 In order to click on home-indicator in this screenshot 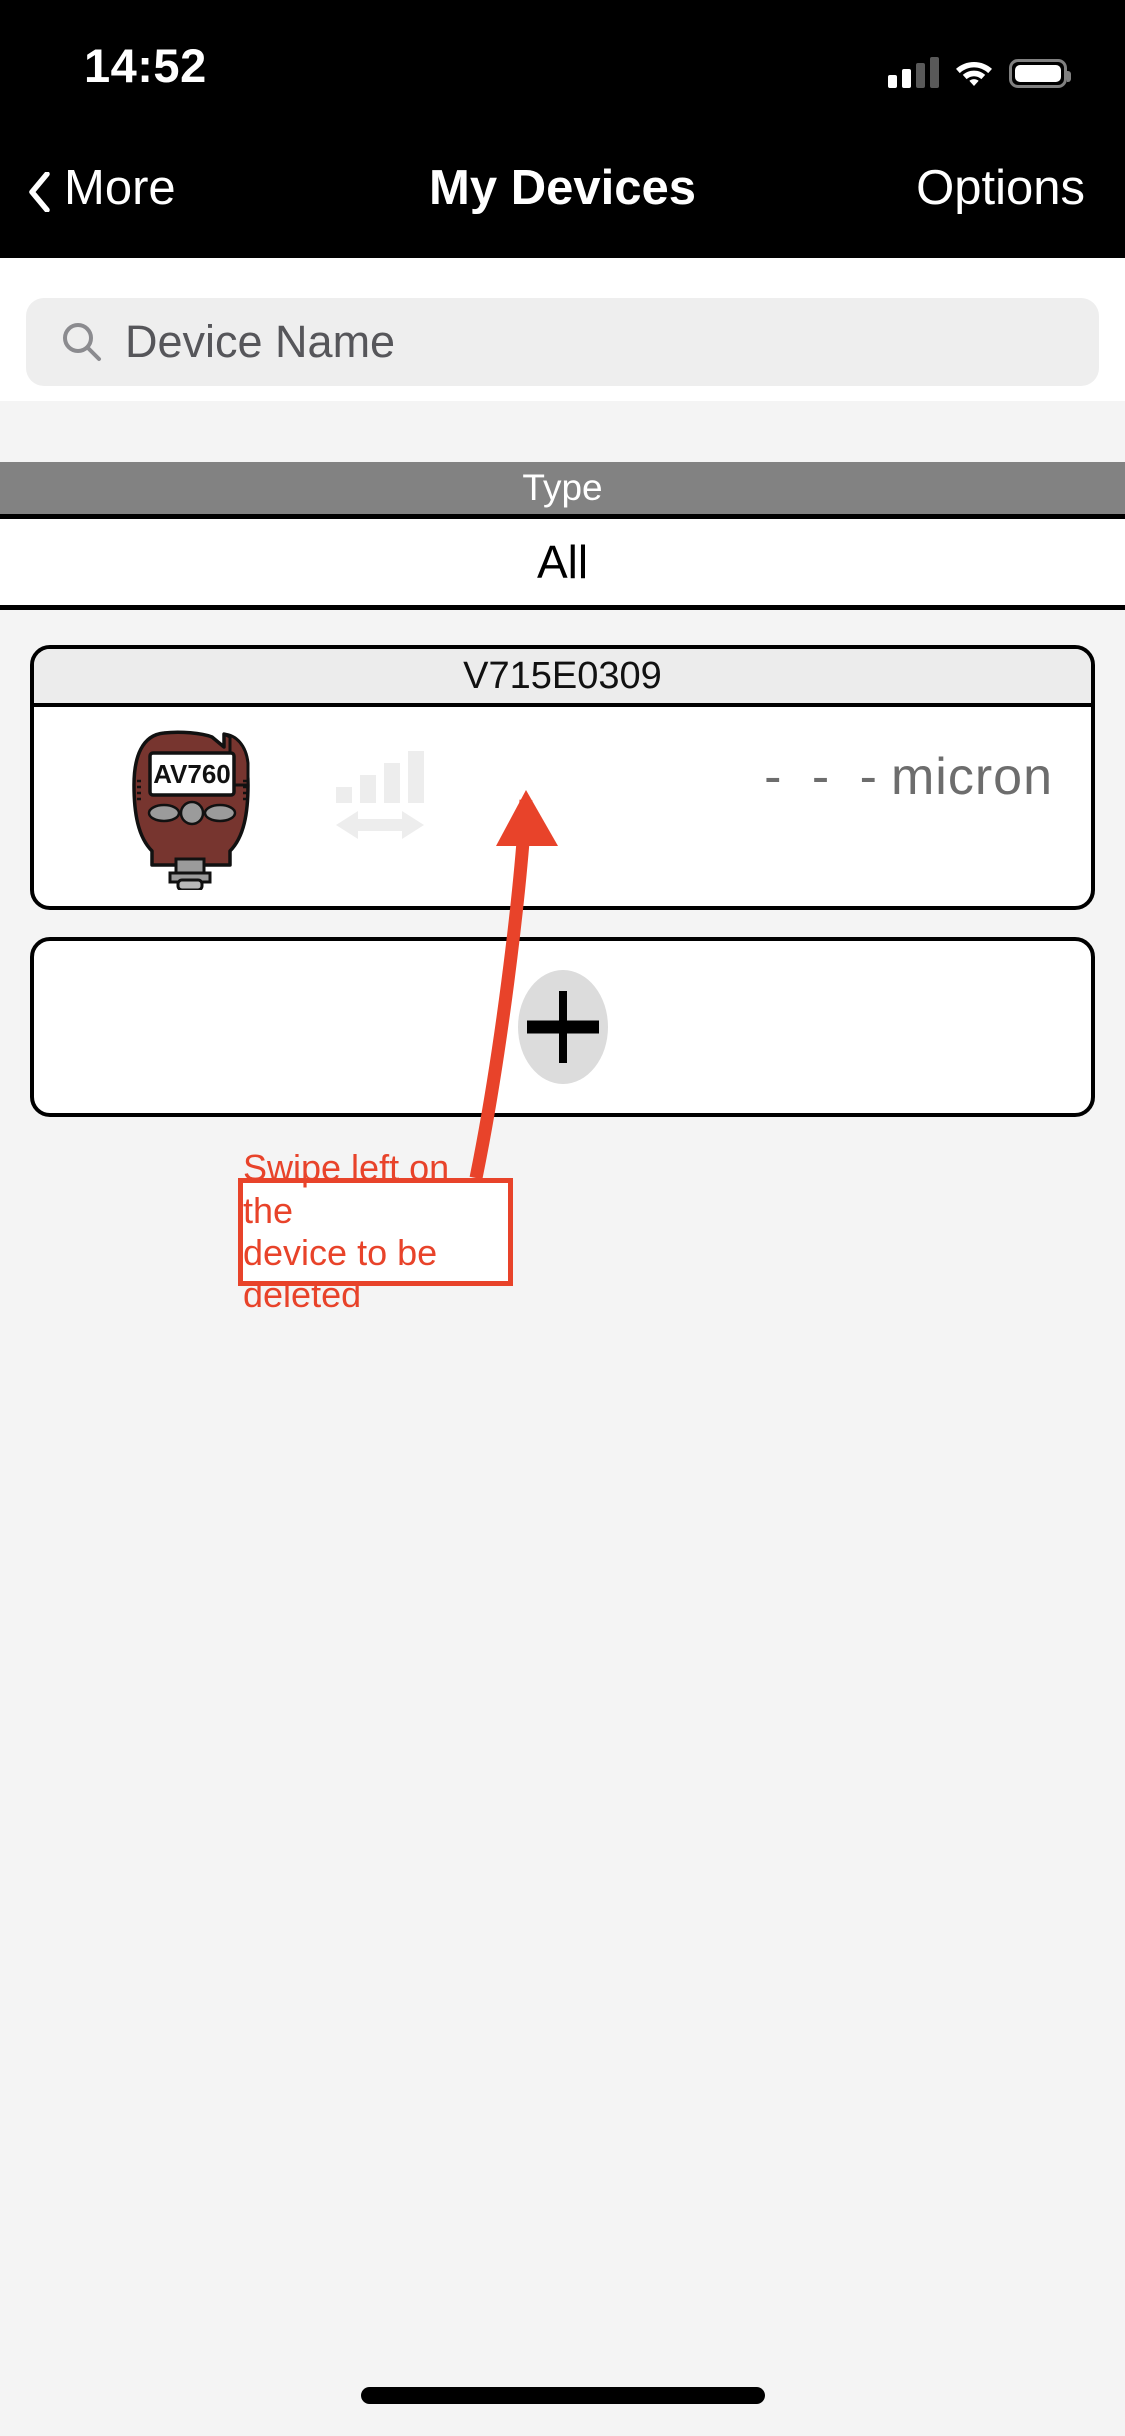, I will do `click(562, 2395)`.